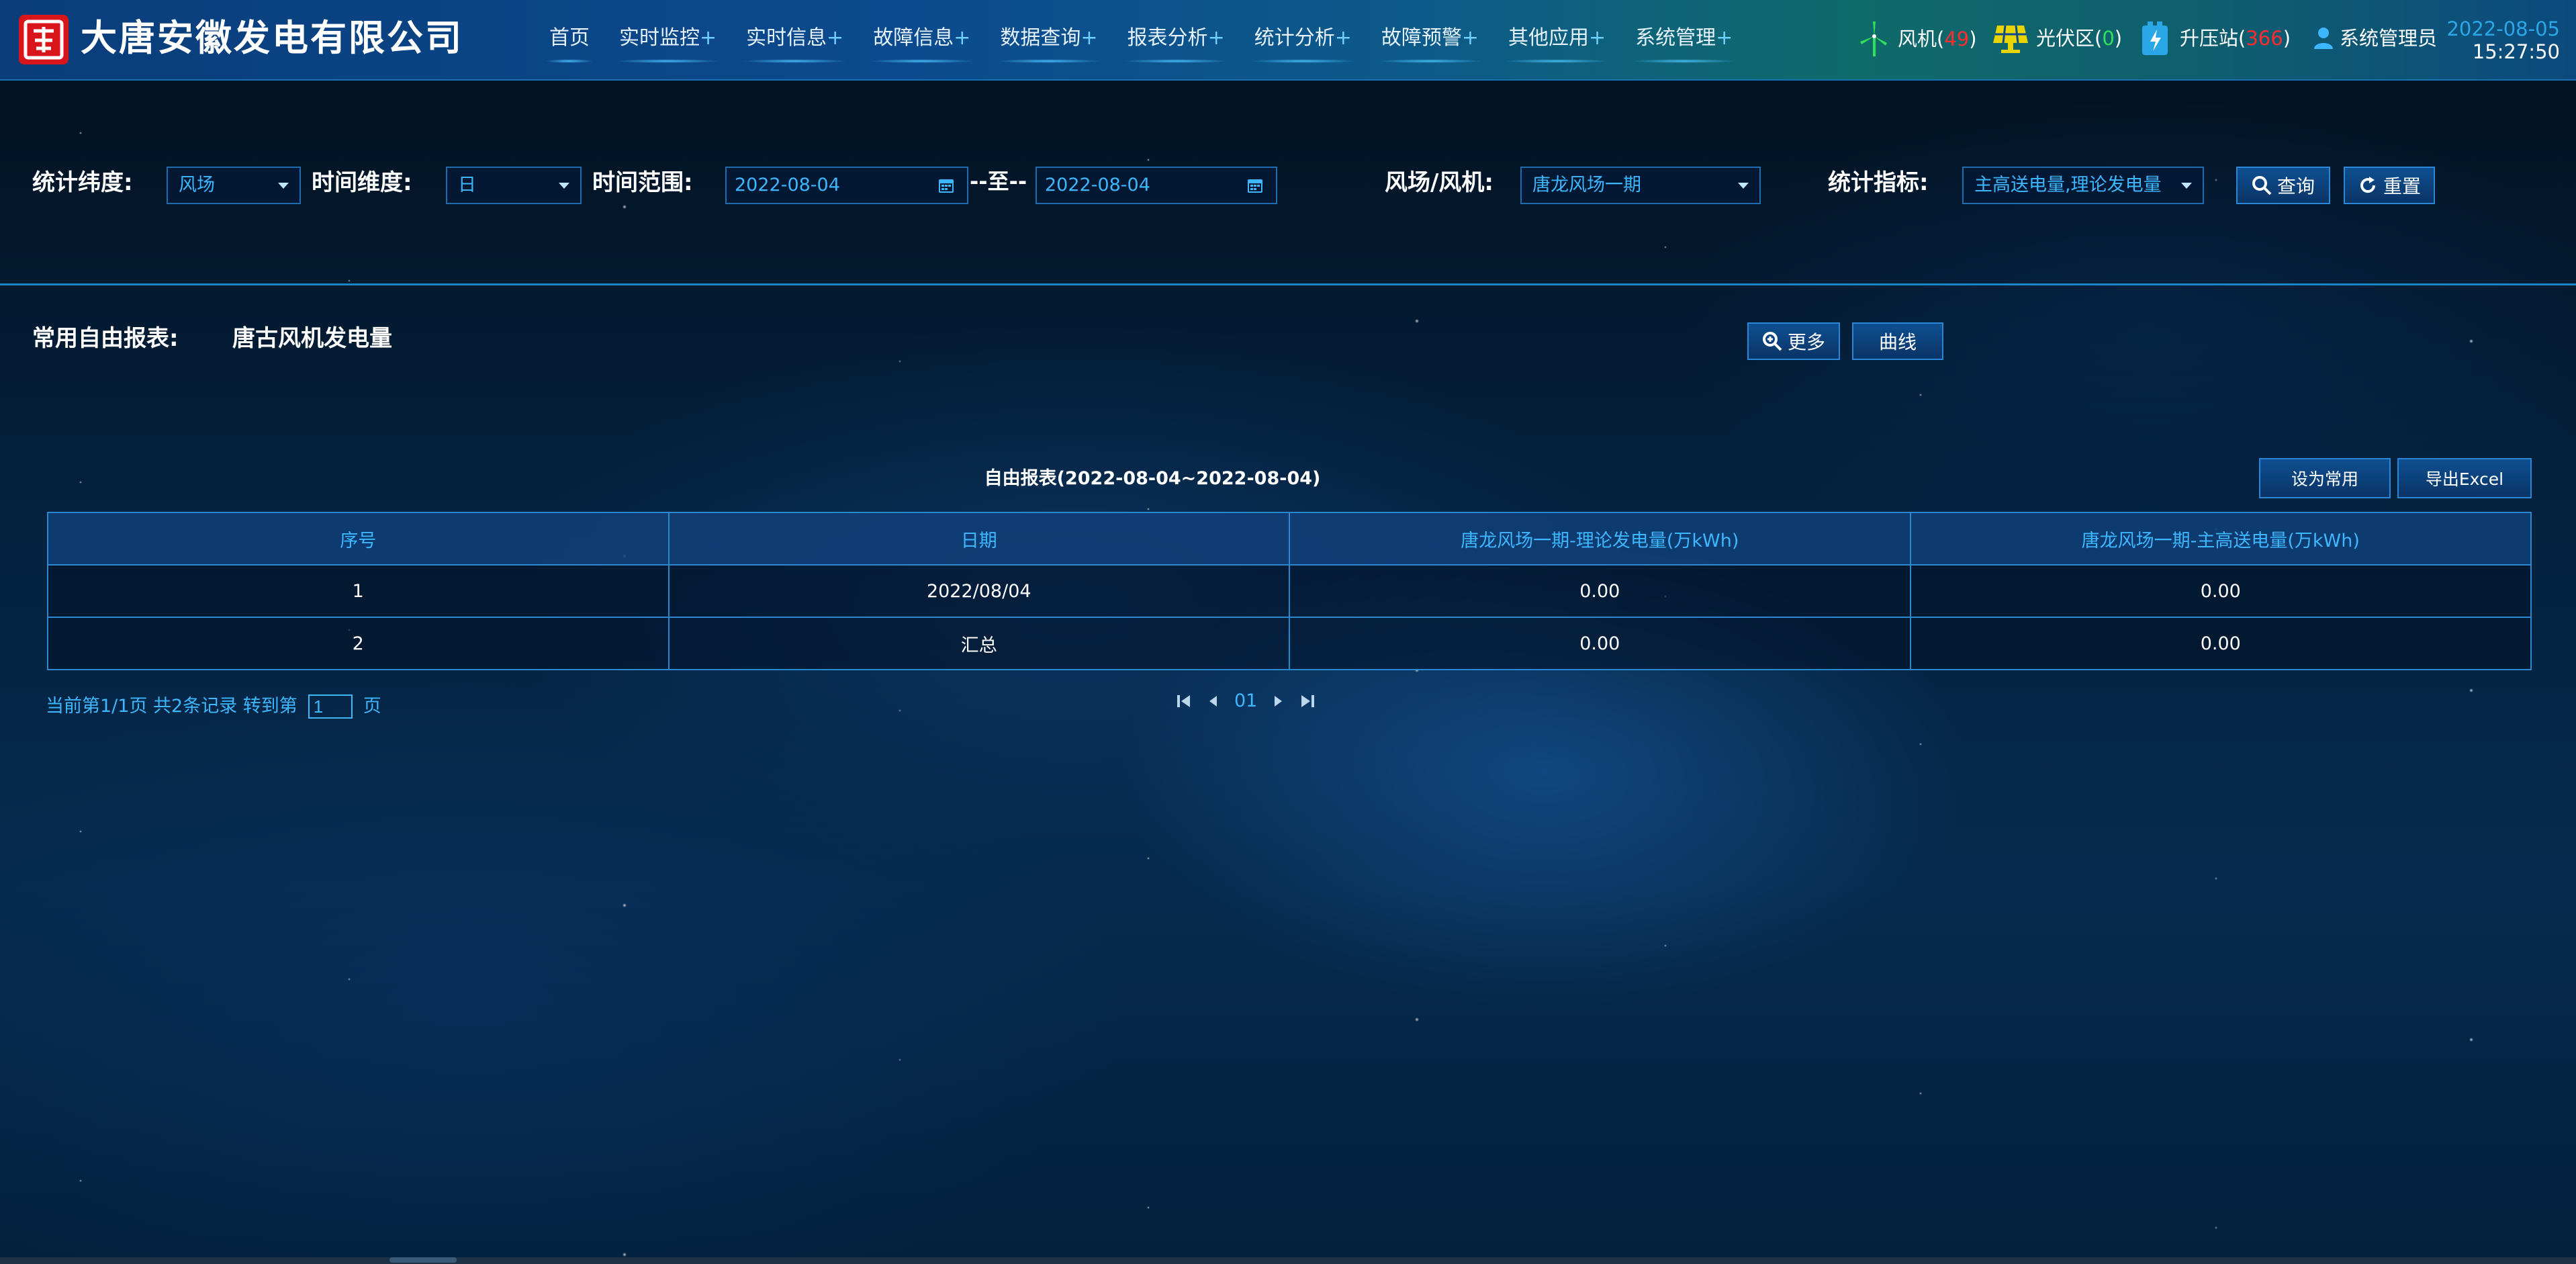  Describe the element at coordinates (2402, 186) in the screenshot. I see `reset-button-label: 重置` at that location.